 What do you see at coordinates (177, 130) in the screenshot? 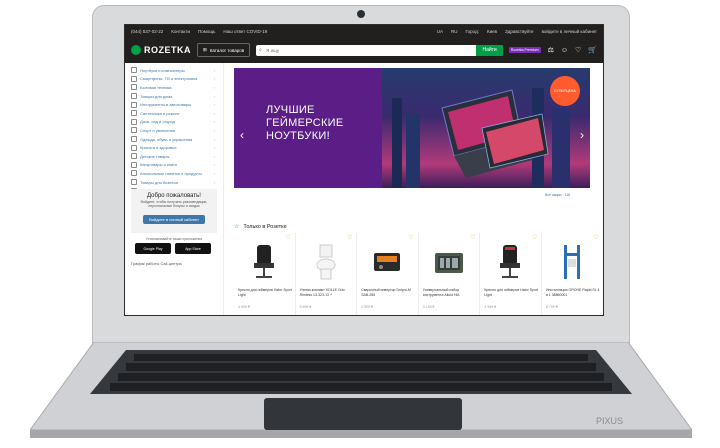
I see `category-item: Спорт и увлечения ›` at bounding box center [177, 130].